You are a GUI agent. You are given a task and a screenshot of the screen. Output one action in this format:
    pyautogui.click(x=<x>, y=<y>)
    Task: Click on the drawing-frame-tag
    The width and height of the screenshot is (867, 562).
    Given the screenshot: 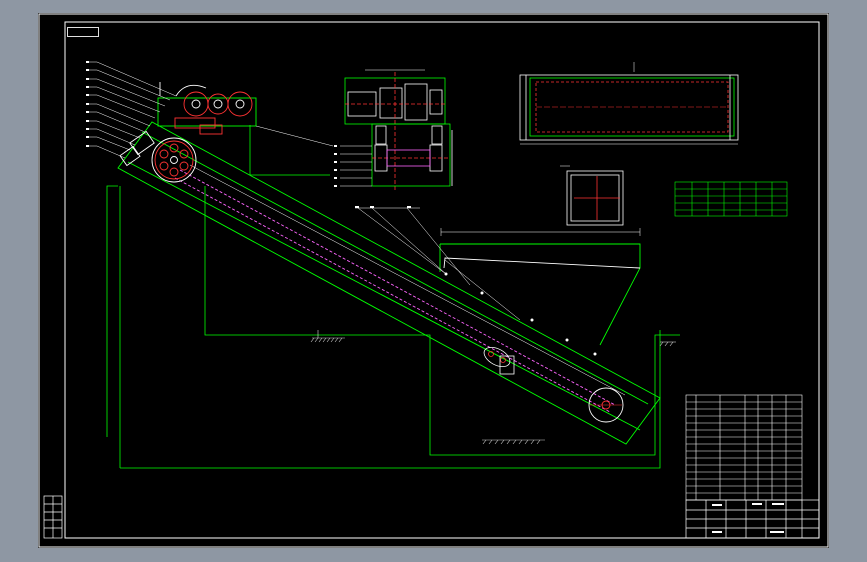 What is the action you would take?
    pyautogui.click(x=83, y=32)
    